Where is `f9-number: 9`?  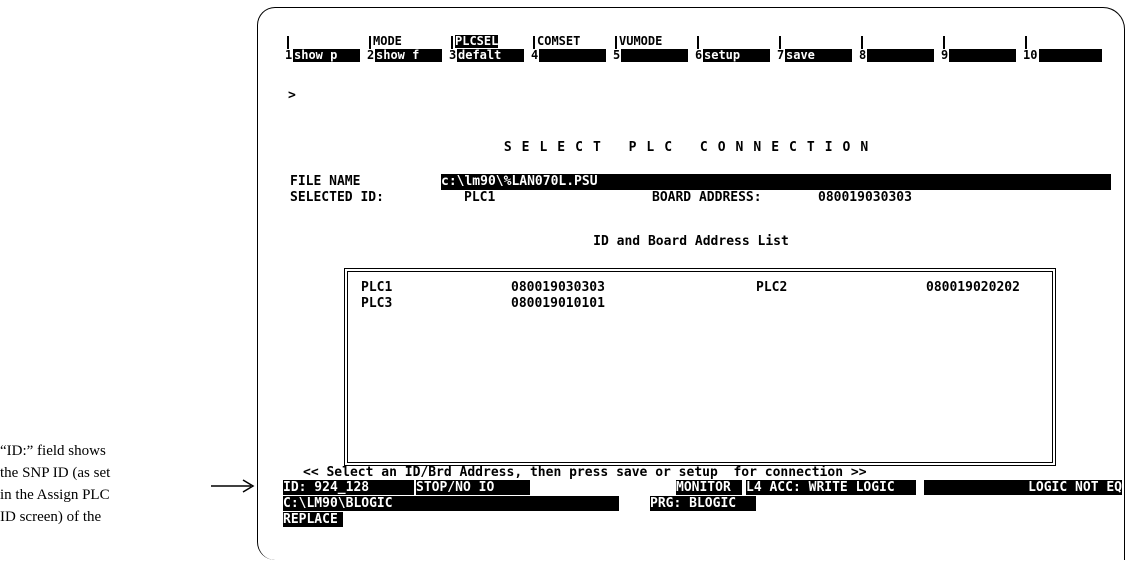 f9-number: 9 is located at coordinates (945, 55).